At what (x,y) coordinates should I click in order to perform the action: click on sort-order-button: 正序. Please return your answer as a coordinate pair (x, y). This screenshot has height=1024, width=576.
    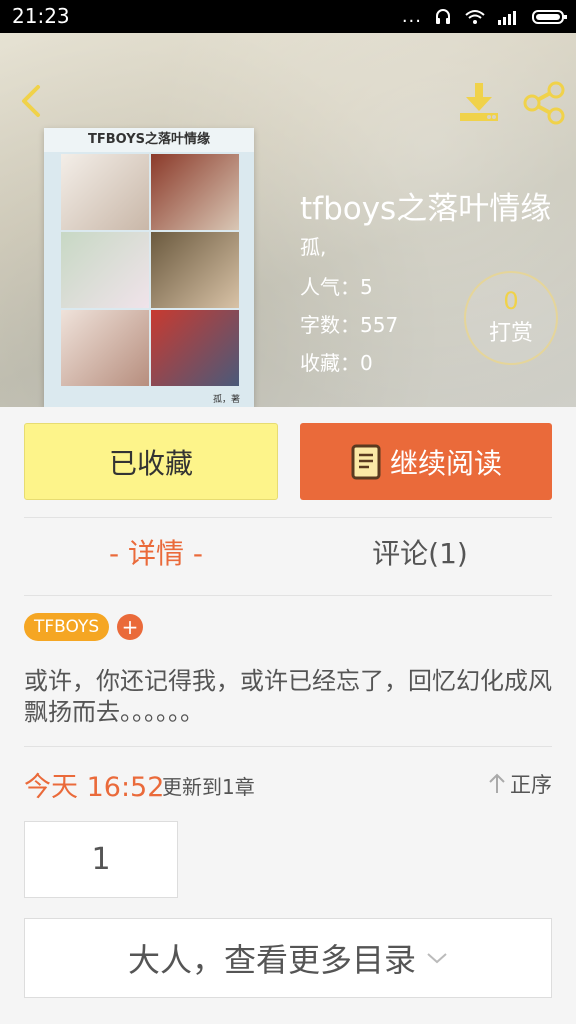
    Looking at the image, I should click on (520, 784).